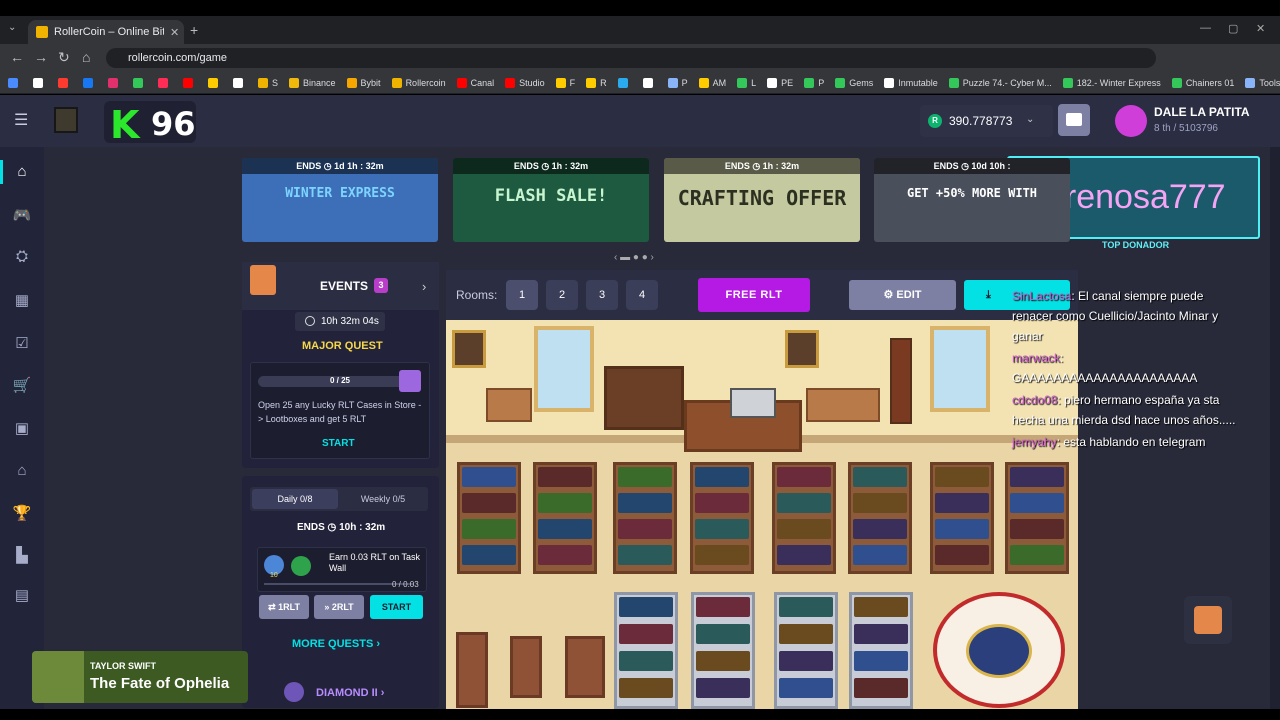 The height and width of the screenshot is (720, 1280). I want to click on bookmark-item: Canal, so click(475, 82).